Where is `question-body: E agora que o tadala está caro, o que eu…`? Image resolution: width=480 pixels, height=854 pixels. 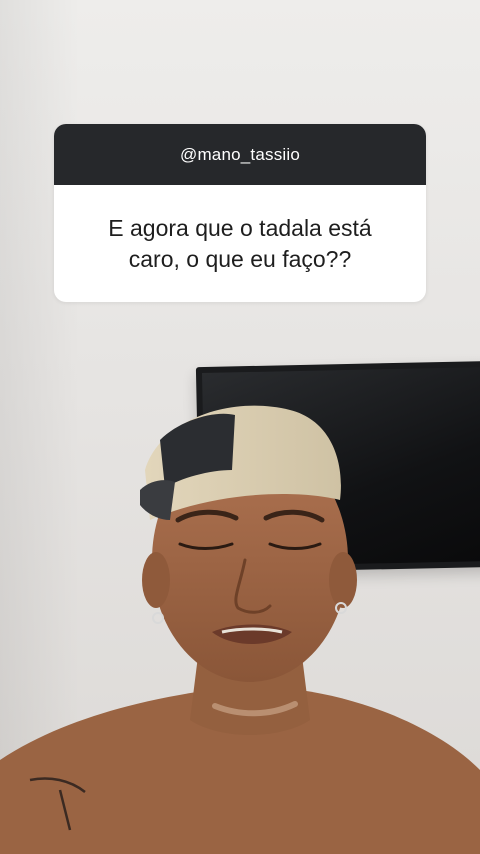
question-body: E agora que o tadala está caro, o que eu… is located at coordinates (240, 243).